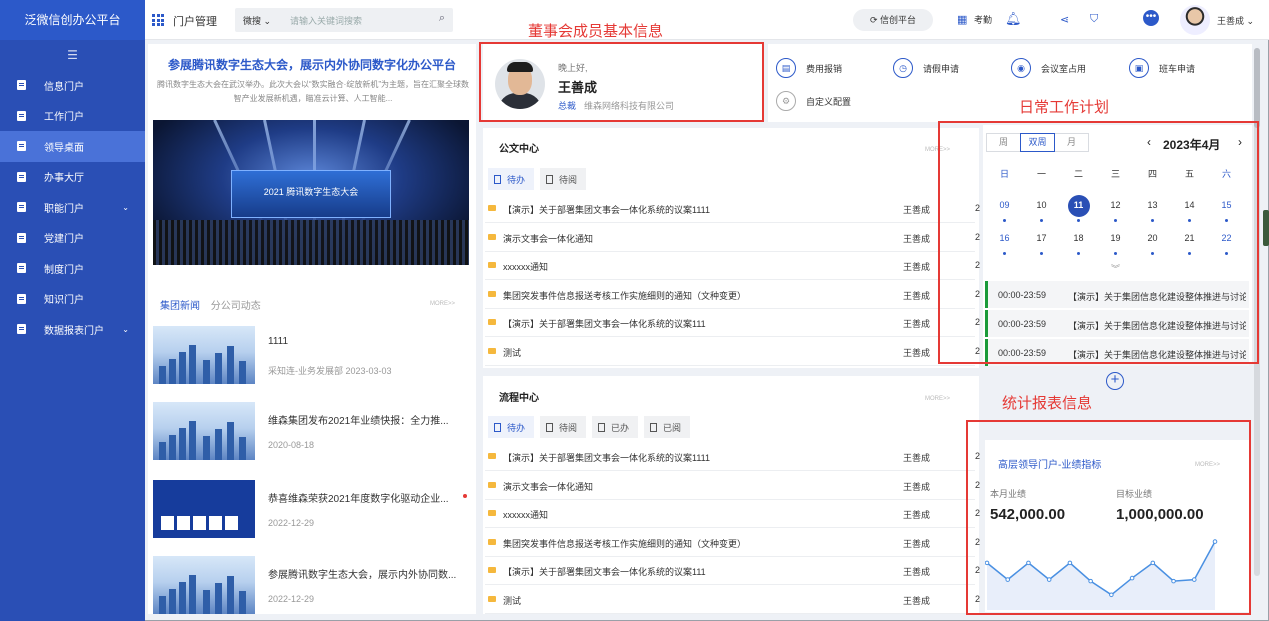  I want to click on news-meta: 2020-08-18, so click(291, 445).